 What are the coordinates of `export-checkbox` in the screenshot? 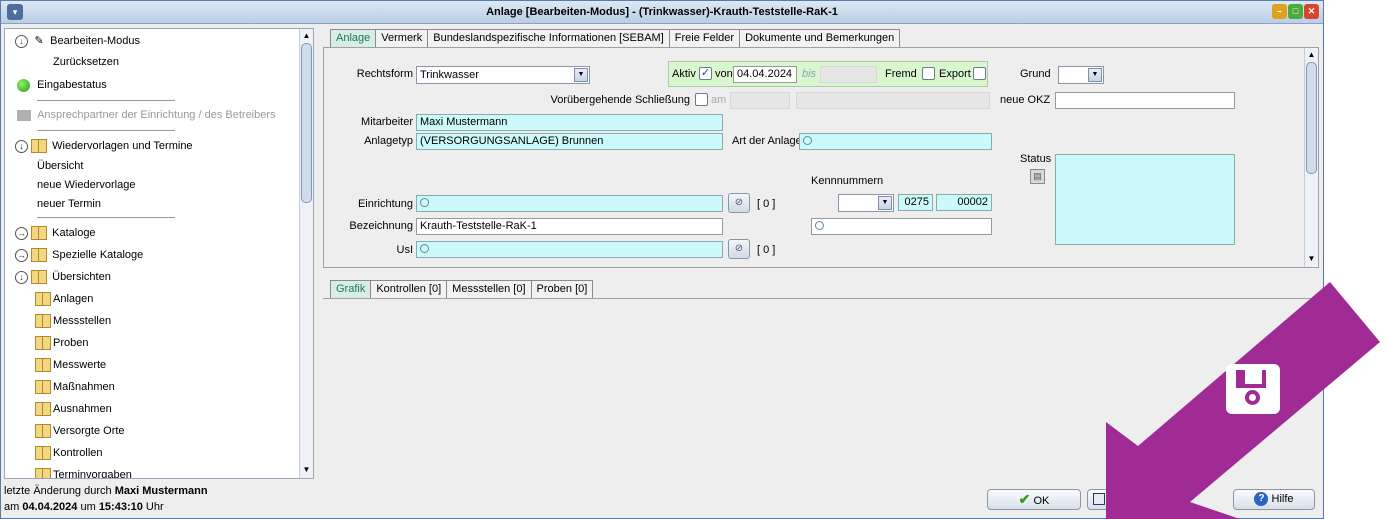 It's located at (979, 73).